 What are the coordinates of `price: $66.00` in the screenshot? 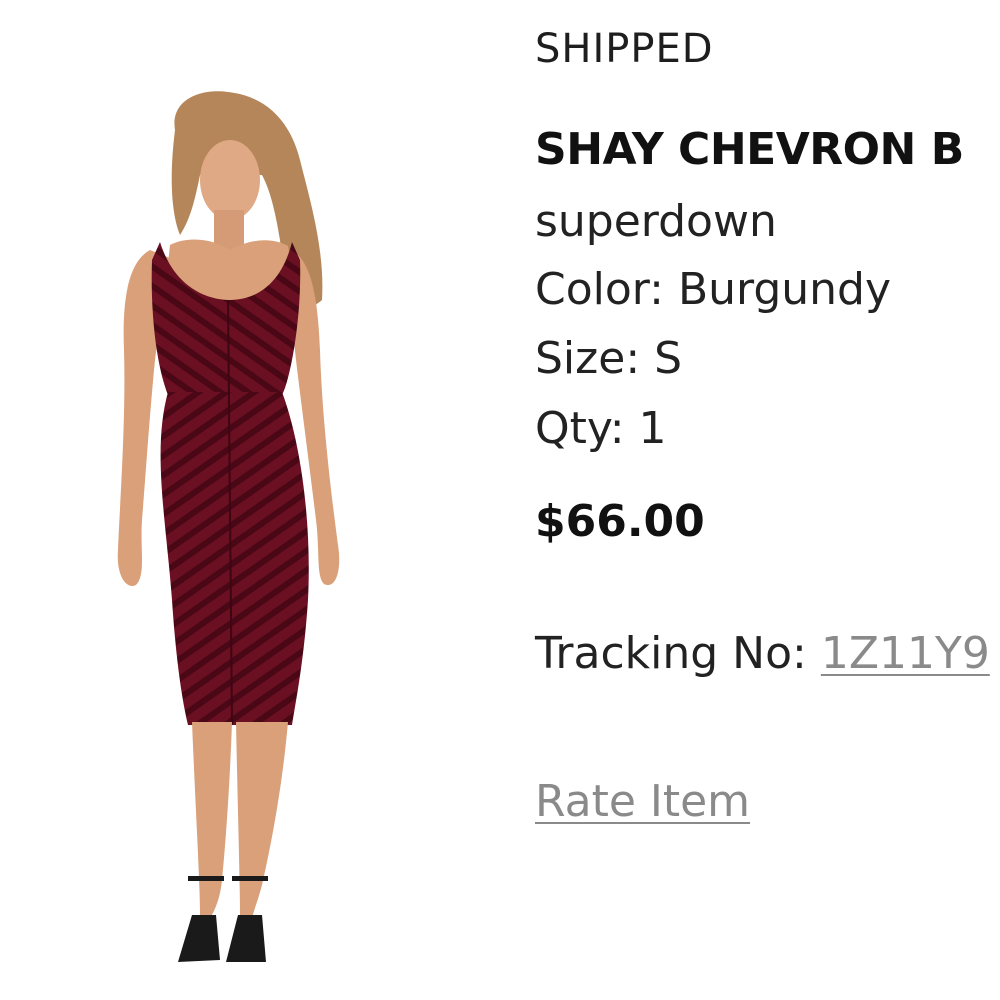 It's located at (620, 521).